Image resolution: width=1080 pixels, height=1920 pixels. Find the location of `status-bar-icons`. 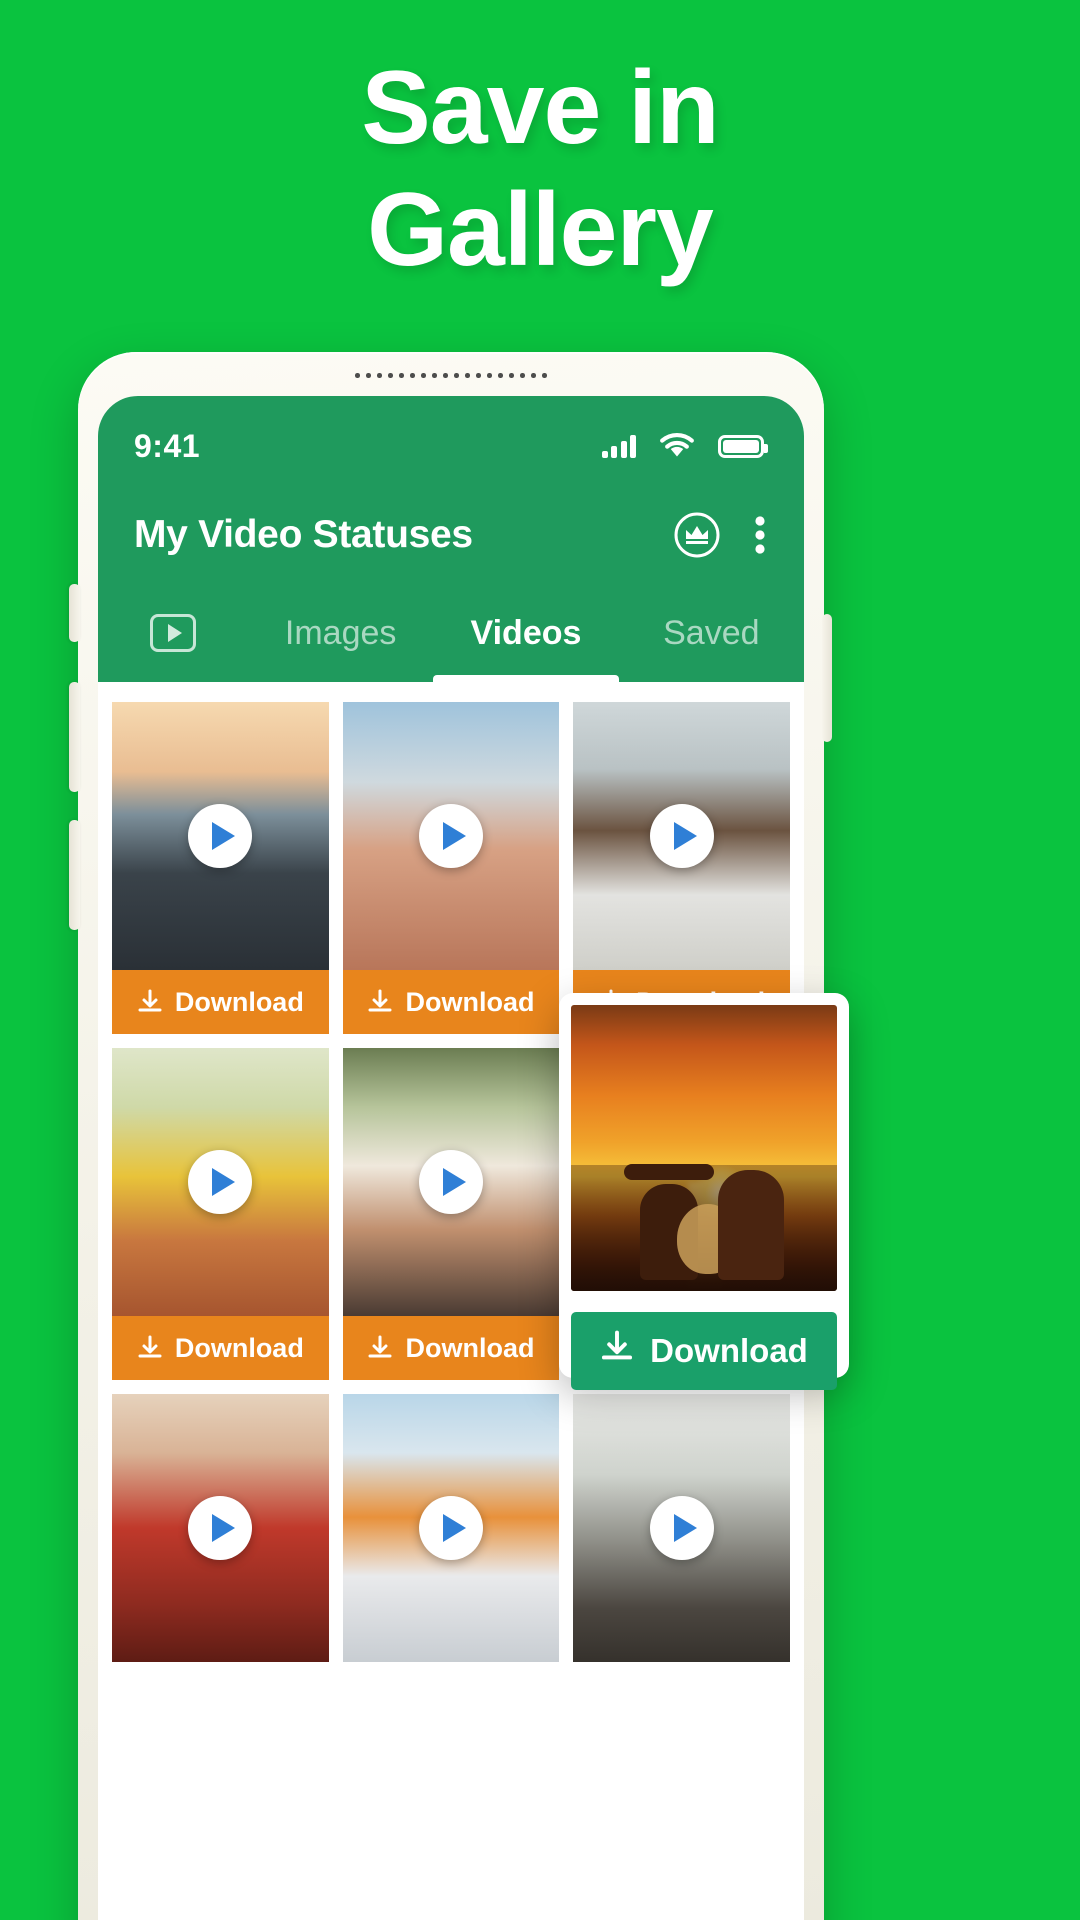

status-bar-icons is located at coordinates (684, 446).